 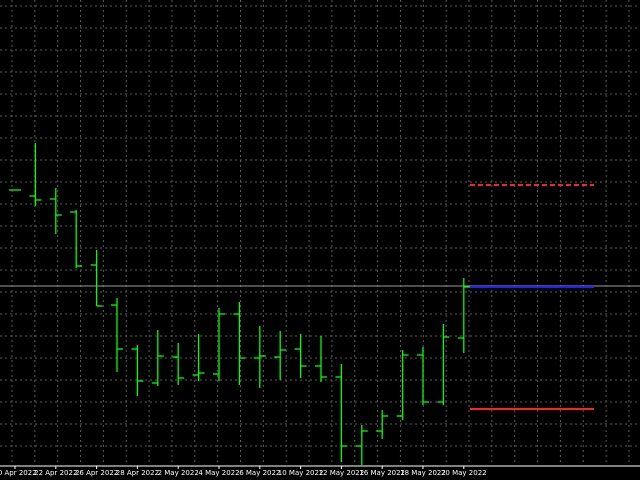 I want to click on x-tick-label: 20 Apr 2022, so click(x=18, y=473).